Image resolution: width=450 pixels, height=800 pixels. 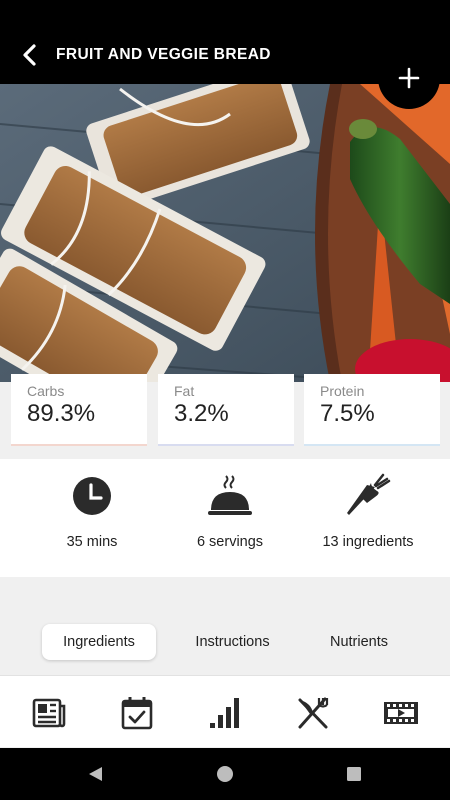 What do you see at coordinates (232, 642) in the screenshot?
I see `tab-instructions: Instructions` at bounding box center [232, 642].